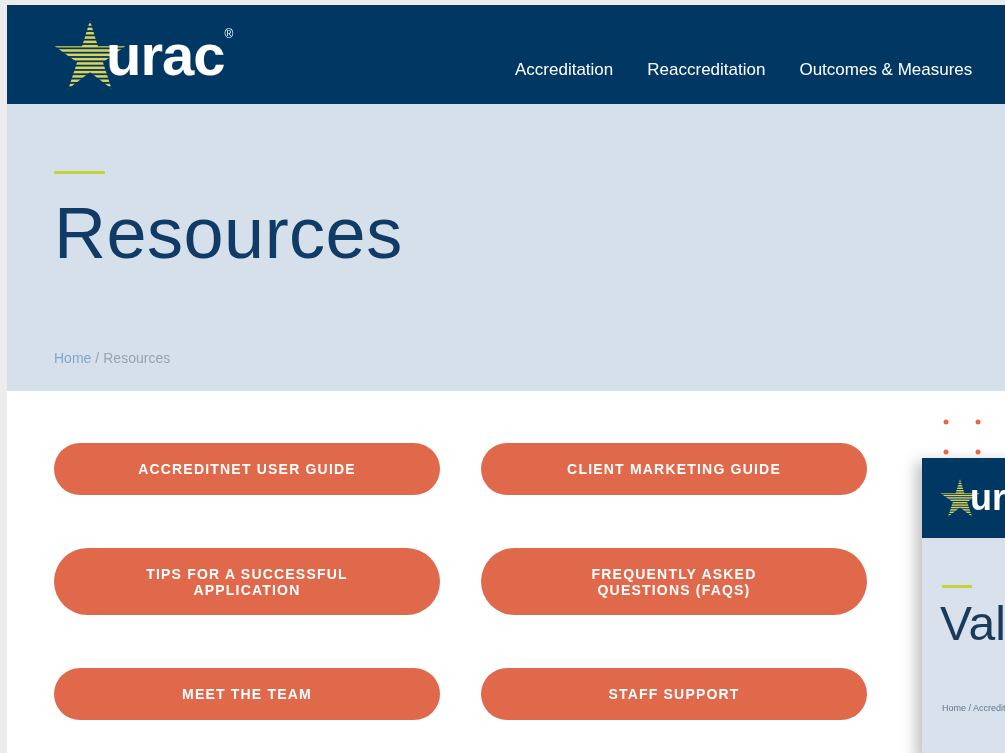  I want to click on preview-title: Val, so click(972, 624).